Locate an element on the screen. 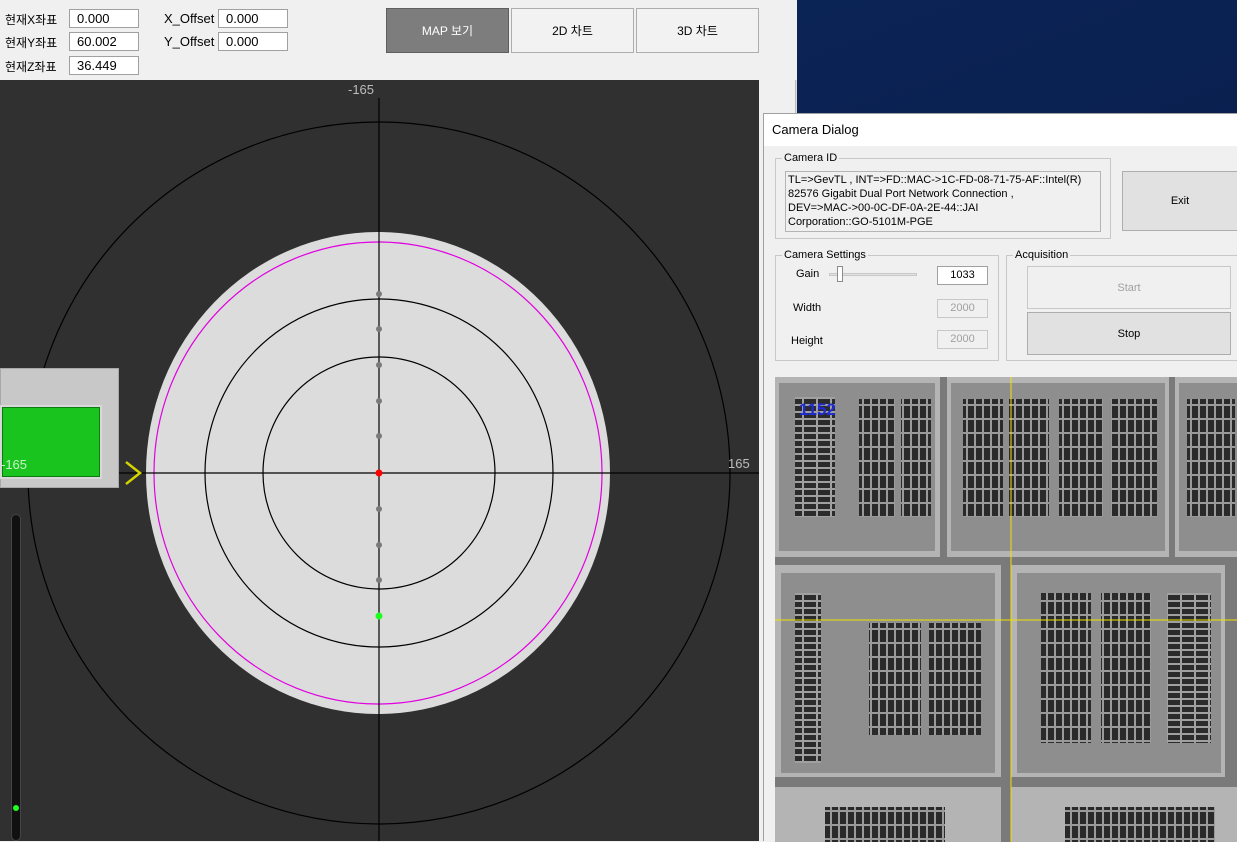 The height and width of the screenshot is (842, 1237). chart-3d-button: 3D 차트 is located at coordinates (697, 30).